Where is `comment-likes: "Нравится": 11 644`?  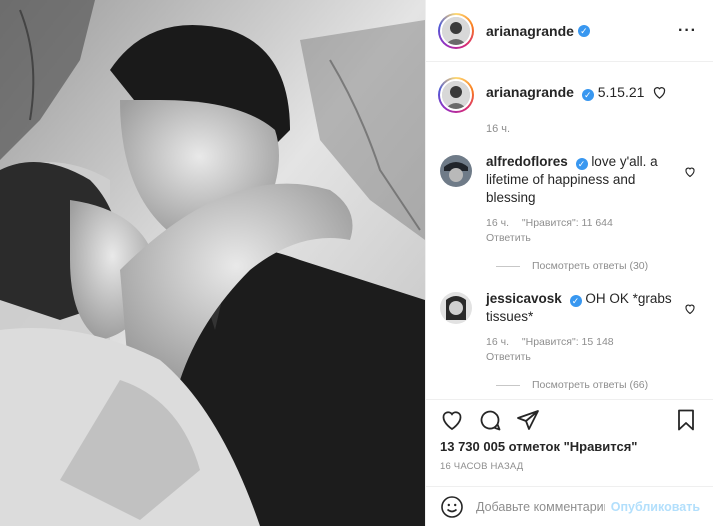 comment-likes: "Нравится": 11 644 is located at coordinates (567, 223).